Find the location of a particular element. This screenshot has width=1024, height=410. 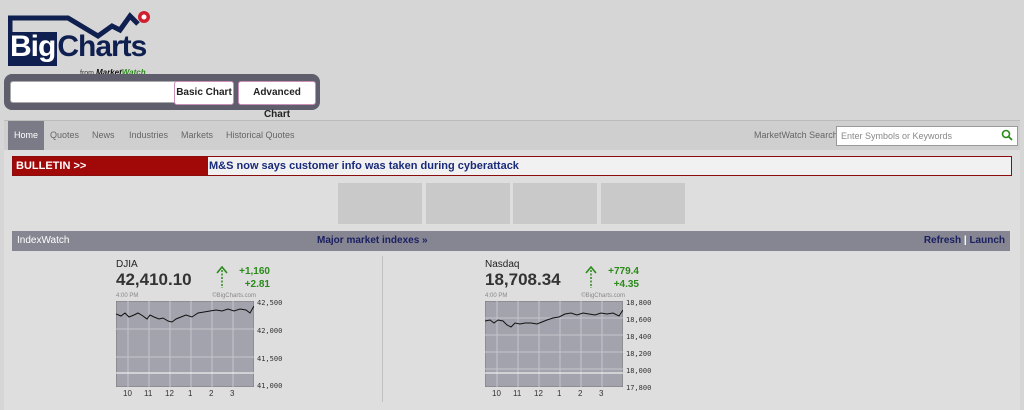

nav-news: News is located at coordinates (103, 136).